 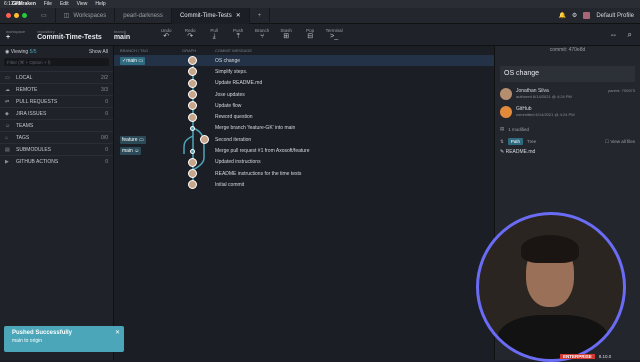 What do you see at coordinates (234, 50) in the screenshot?
I see `header-commit-message: COMMIT MESSAGE` at bounding box center [234, 50].